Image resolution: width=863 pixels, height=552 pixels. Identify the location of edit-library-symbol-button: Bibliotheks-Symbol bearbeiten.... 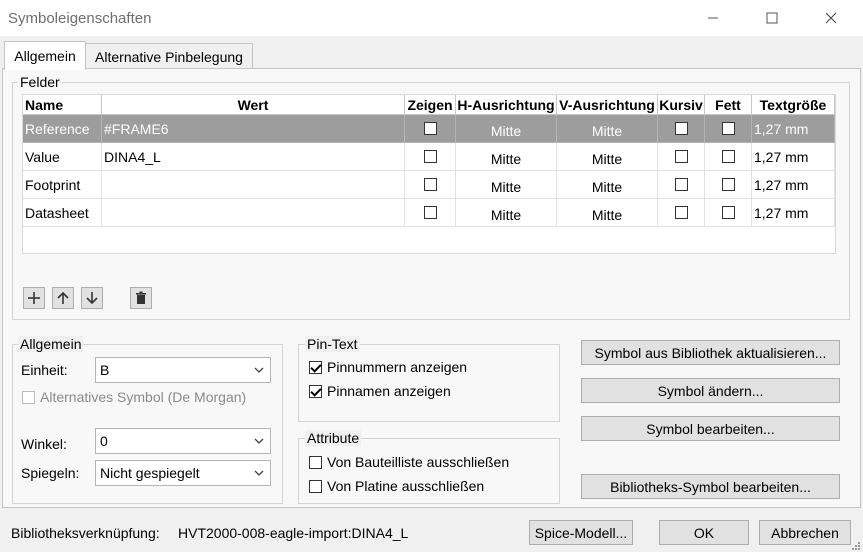
(710, 486).